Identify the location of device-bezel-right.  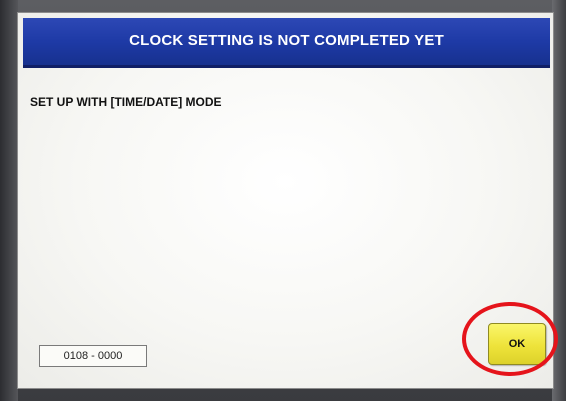
(559, 200).